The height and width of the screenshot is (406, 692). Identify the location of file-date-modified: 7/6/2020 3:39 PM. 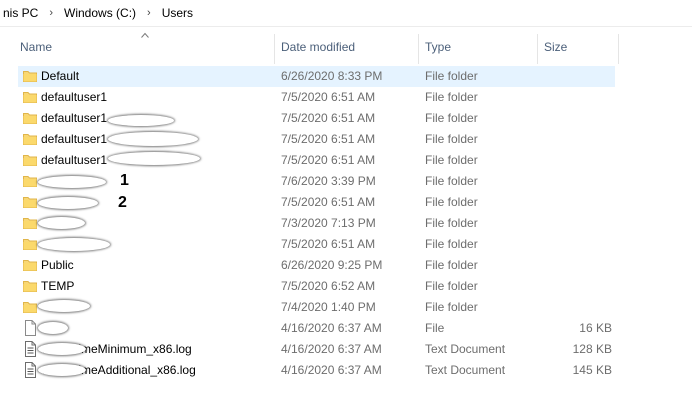
(328, 181).